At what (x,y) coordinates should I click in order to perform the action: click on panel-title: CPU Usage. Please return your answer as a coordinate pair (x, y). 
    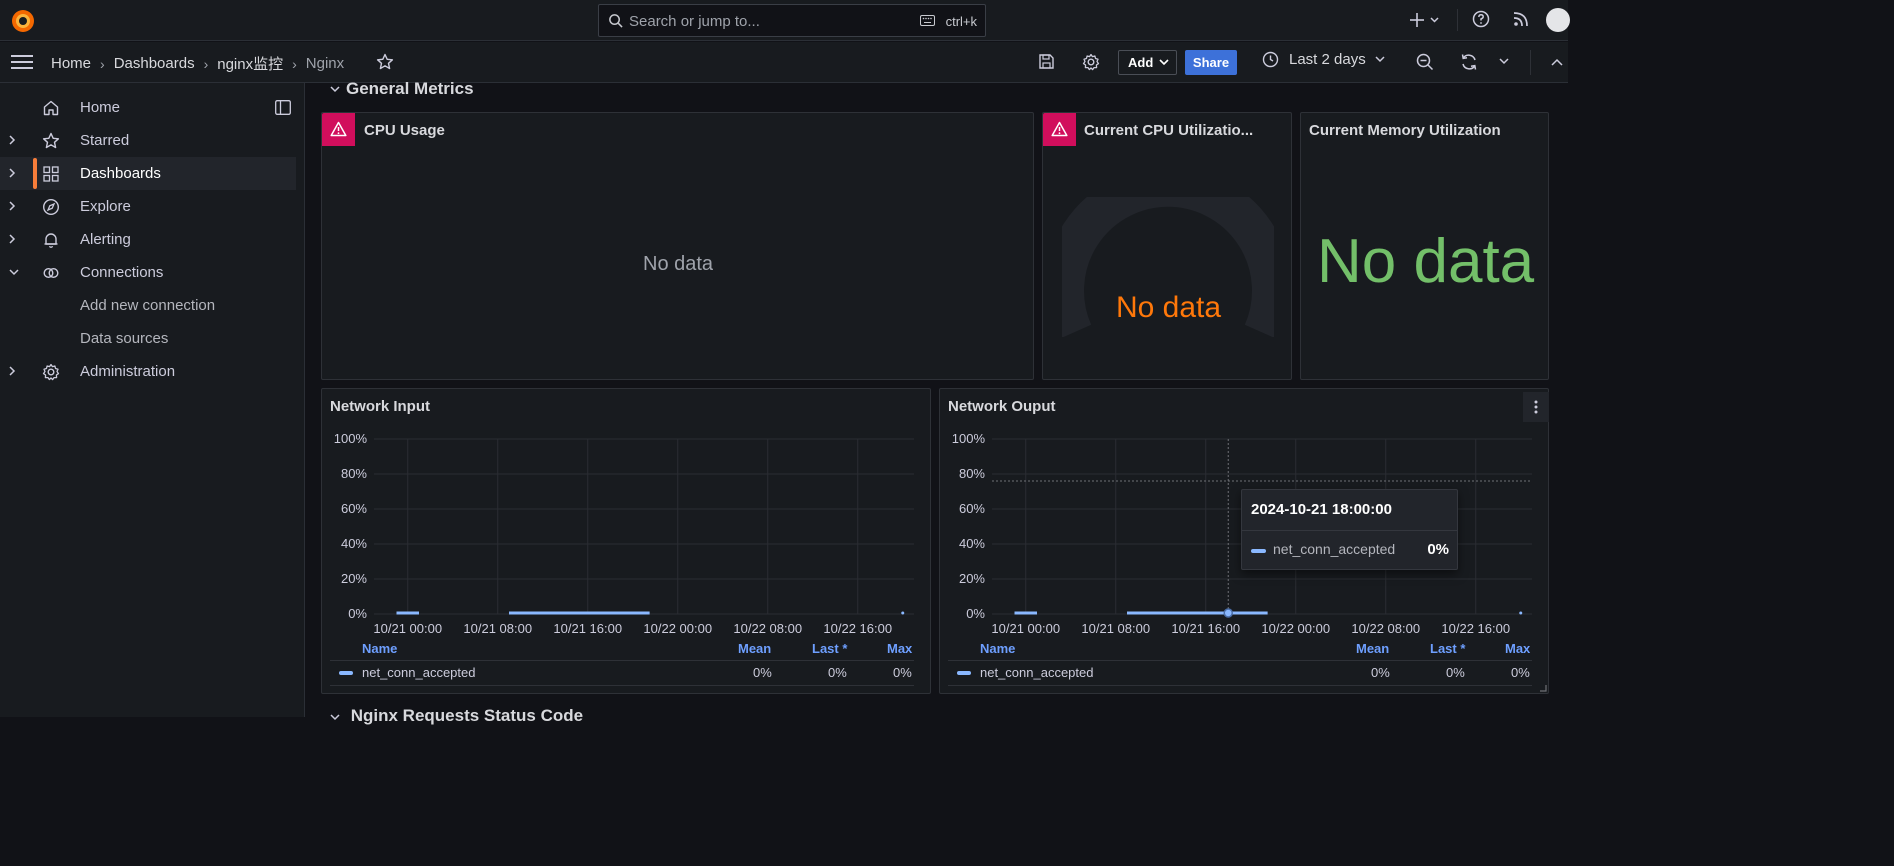
    Looking at the image, I should click on (404, 130).